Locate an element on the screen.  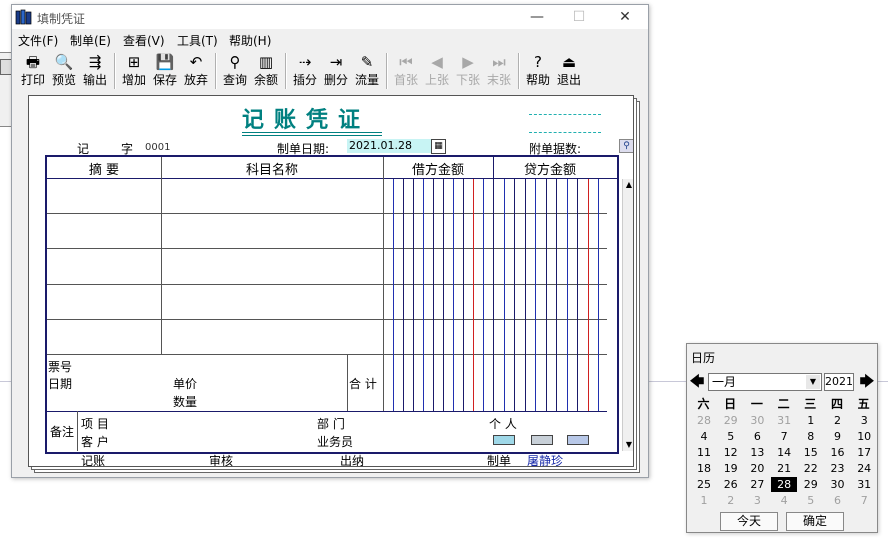
year-field: 2021 is located at coordinates (839, 382).